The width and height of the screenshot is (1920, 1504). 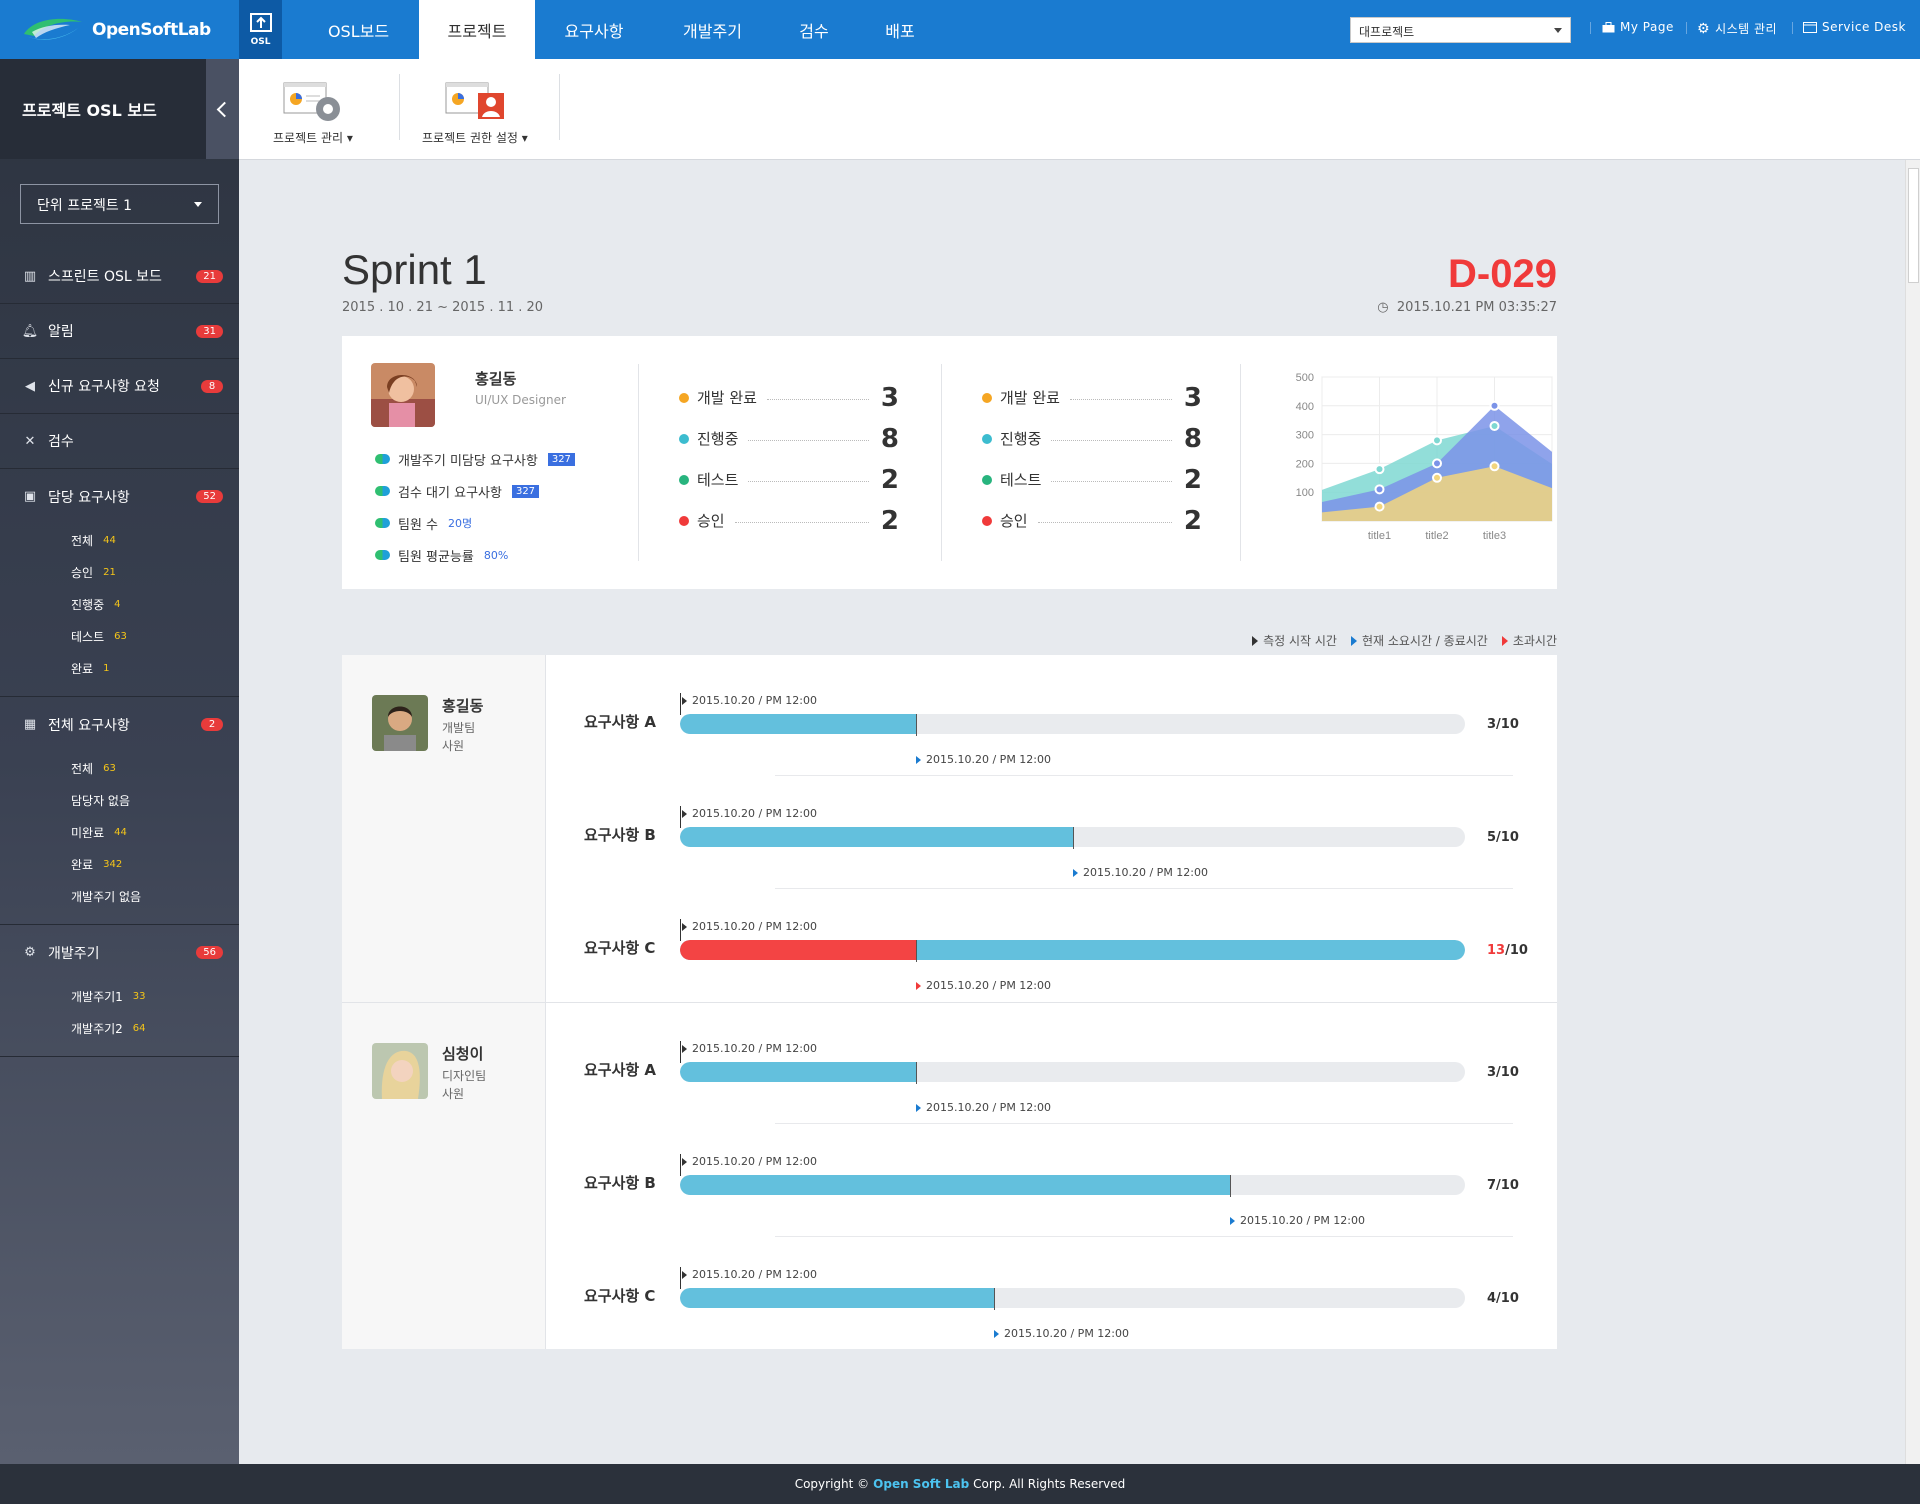 What do you see at coordinates (209, 331) in the screenshot?
I see `count-badge: 31` at bounding box center [209, 331].